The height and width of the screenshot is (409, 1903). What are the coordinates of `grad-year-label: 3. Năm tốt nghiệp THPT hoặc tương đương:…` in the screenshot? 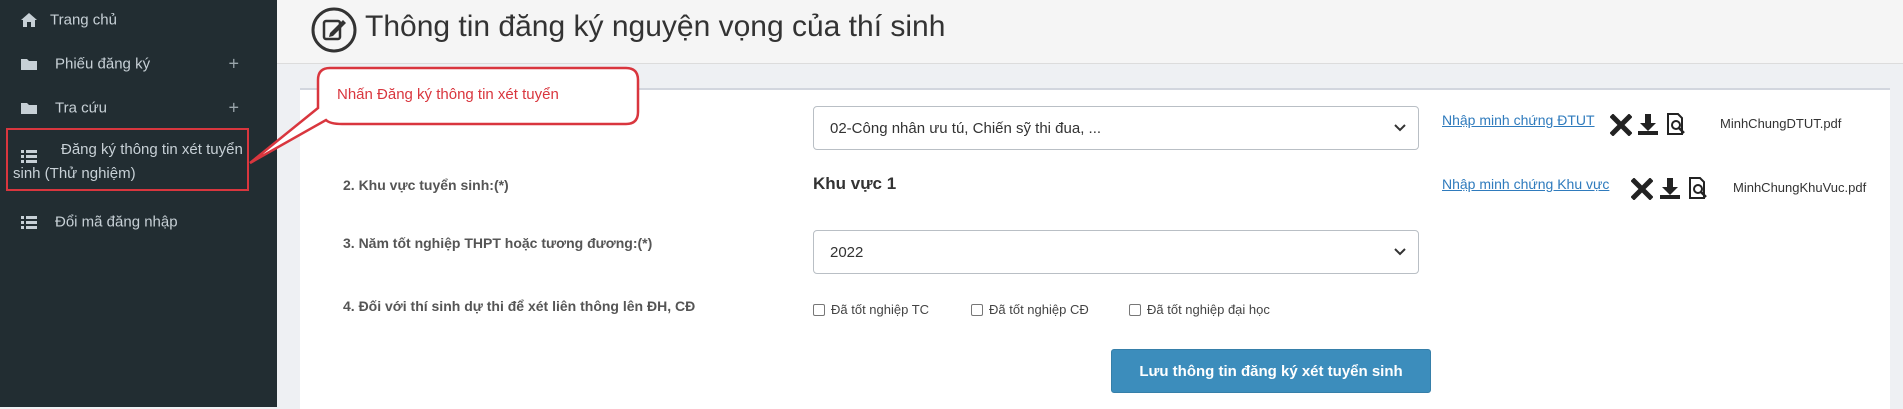 It's located at (498, 243).